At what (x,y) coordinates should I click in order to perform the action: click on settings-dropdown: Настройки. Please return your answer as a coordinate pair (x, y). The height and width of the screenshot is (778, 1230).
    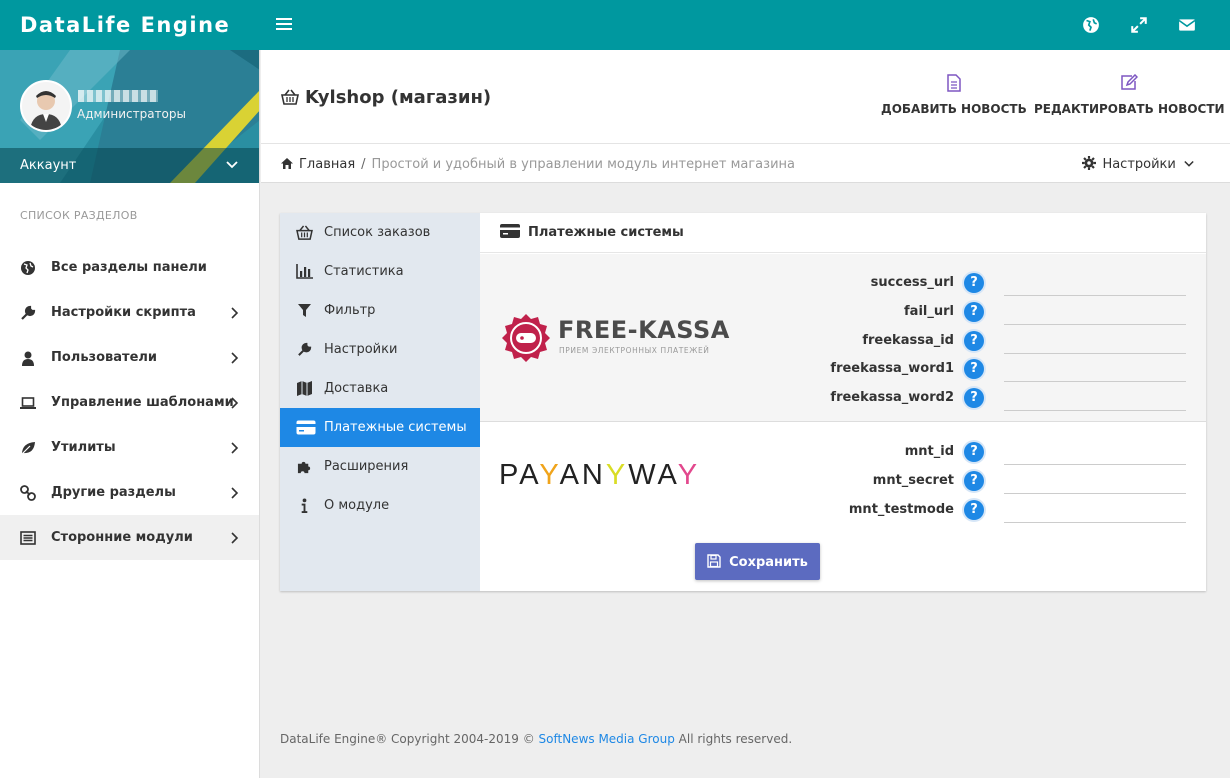
    Looking at the image, I should click on (1138, 164).